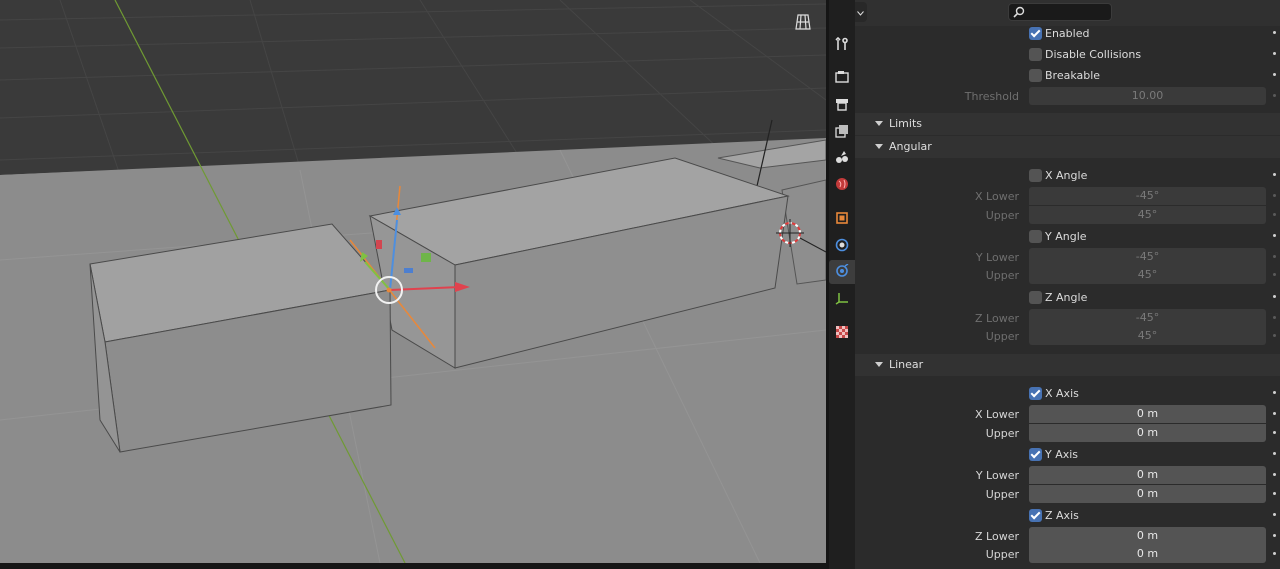  I want to click on x-axis-lower-field: 0 m, so click(1147, 414).